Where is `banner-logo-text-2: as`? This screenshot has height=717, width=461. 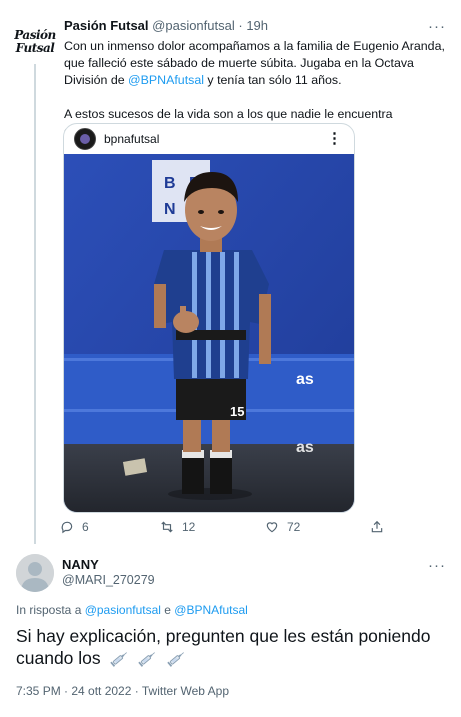
banner-logo-text-2: as is located at coordinates (305, 447).